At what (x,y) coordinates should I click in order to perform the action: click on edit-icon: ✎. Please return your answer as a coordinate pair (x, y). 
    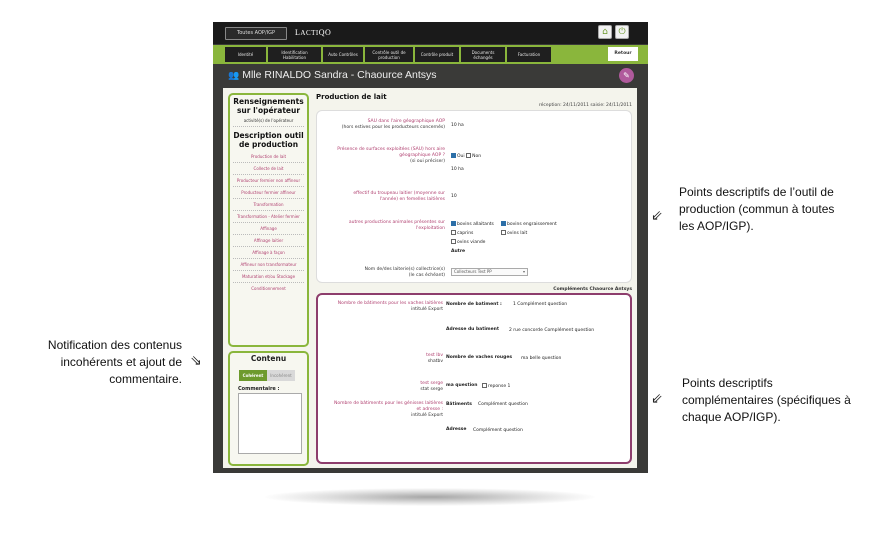
    Looking at the image, I should click on (626, 75).